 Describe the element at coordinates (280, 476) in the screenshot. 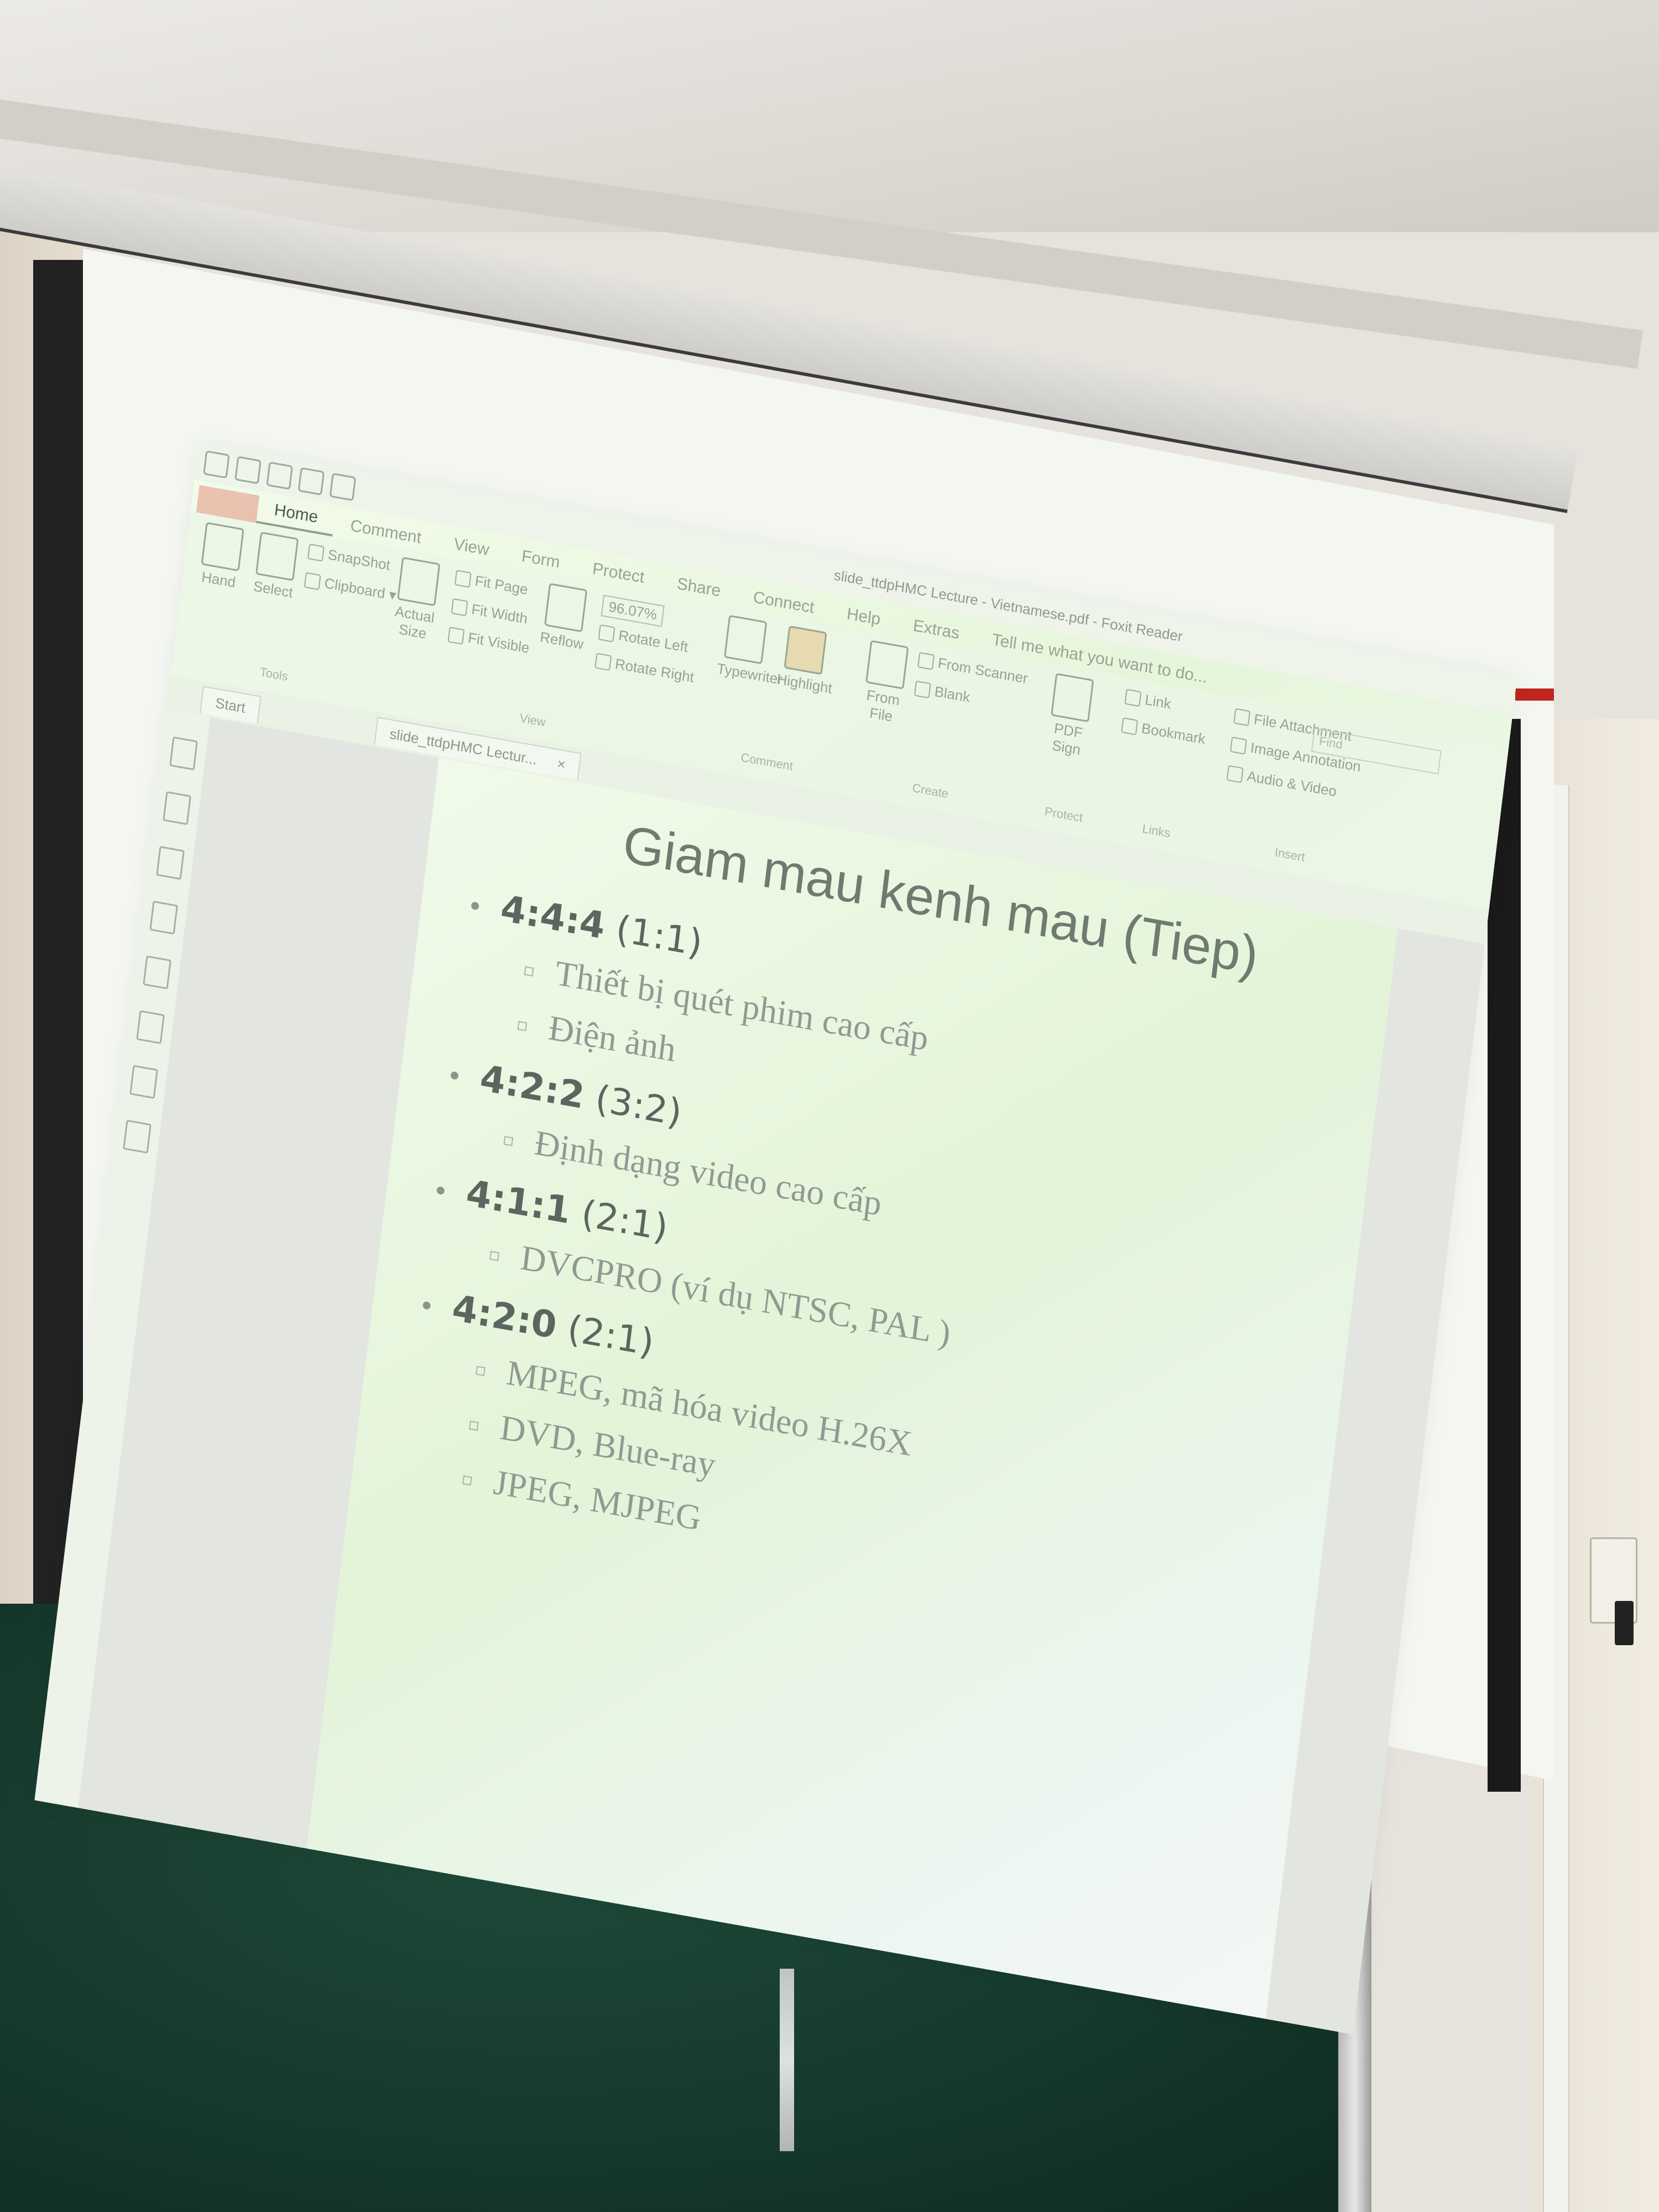

I see `save-icon` at that location.